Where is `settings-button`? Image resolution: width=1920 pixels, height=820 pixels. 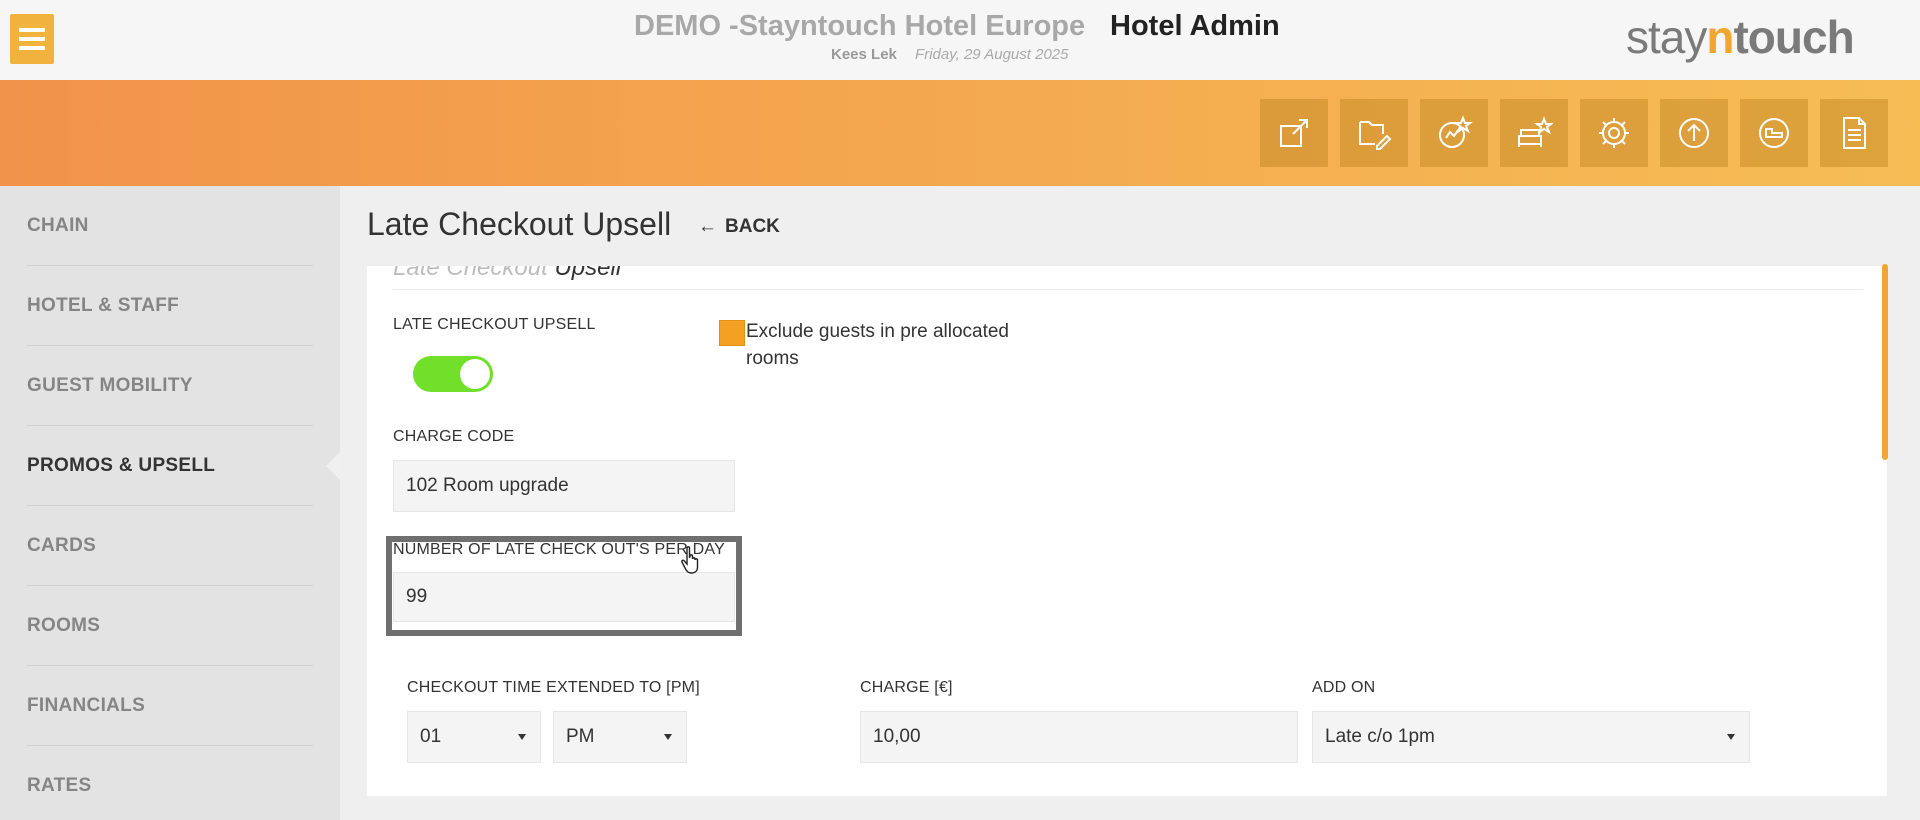 settings-button is located at coordinates (1614, 133).